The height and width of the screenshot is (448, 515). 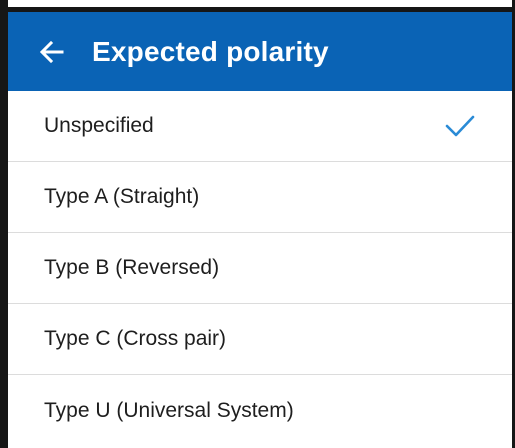 What do you see at coordinates (210, 51) in the screenshot?
I see `page-title: Expected polarity` at bounding box center [210, 51].